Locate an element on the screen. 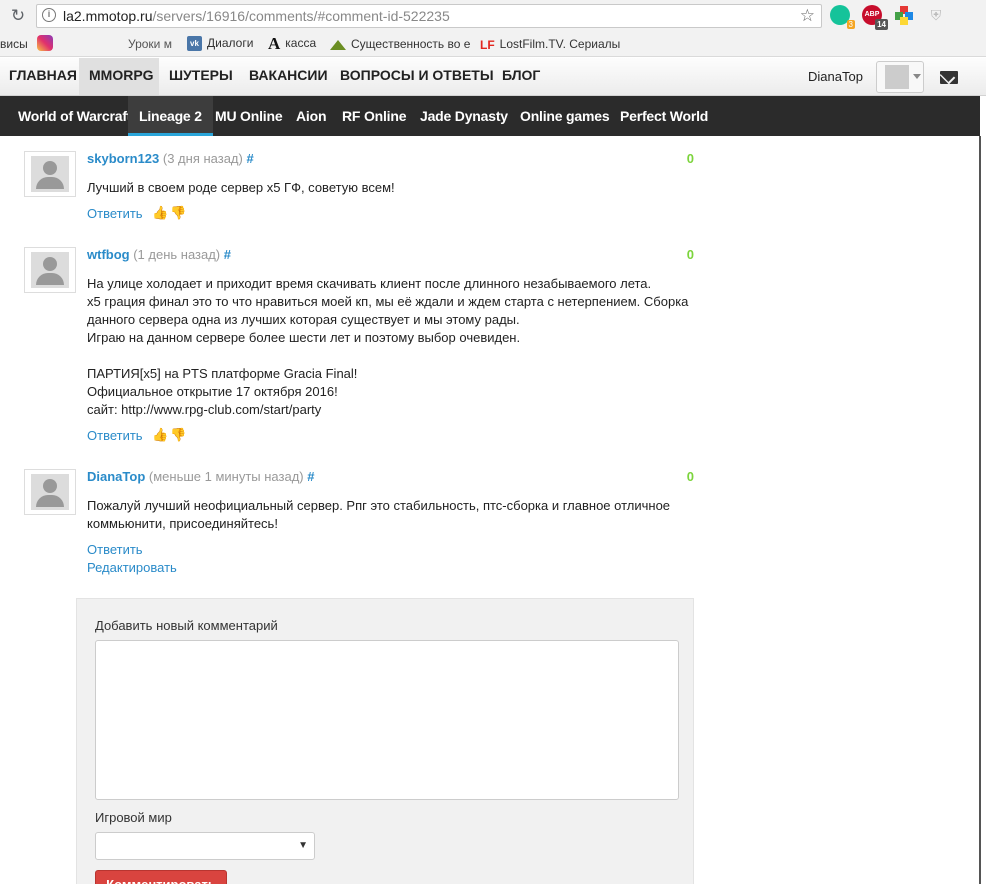 This screenshot has width=986, height=884. bookmark-instagram is located at coordinates (47, 43).